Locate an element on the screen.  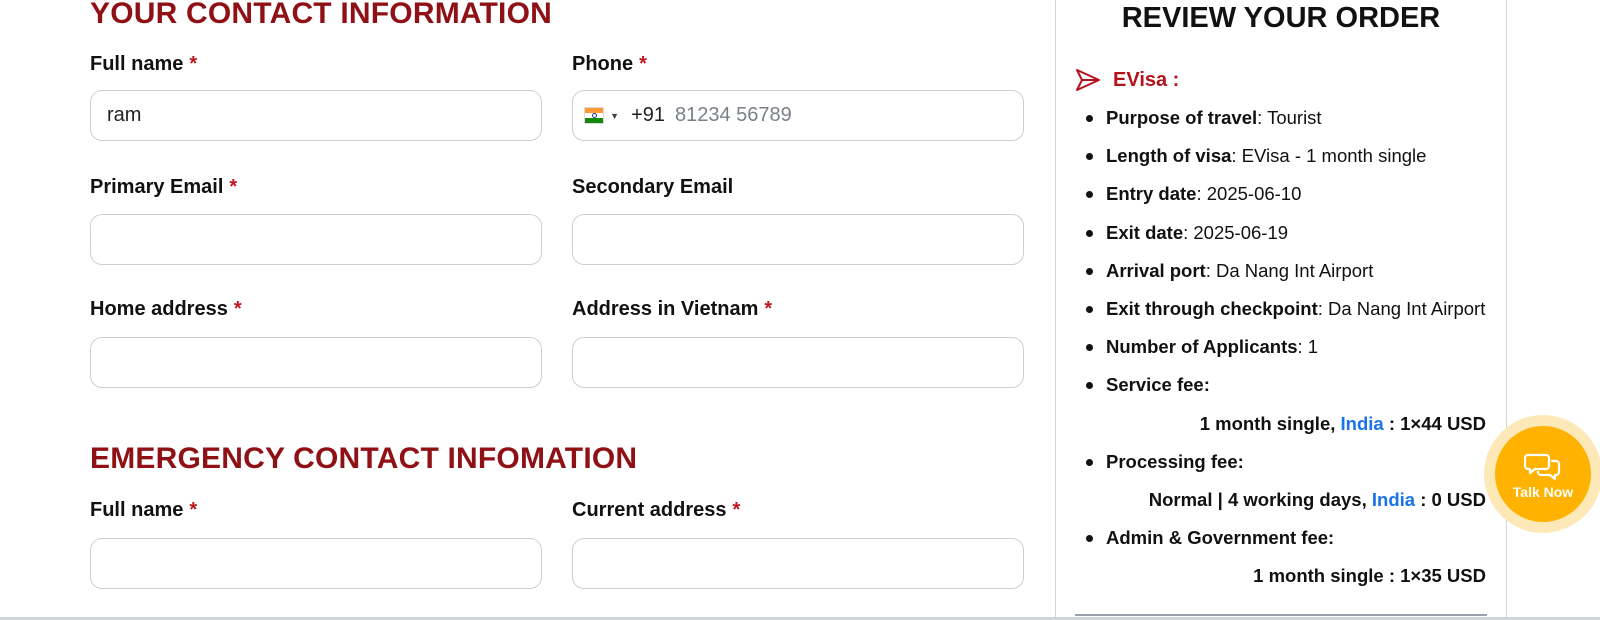
list-item: Entry date: 2025-06-10 is located at coordinates (1286, 198).